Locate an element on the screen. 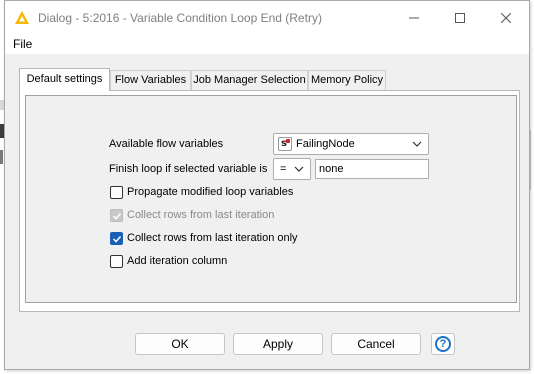 The image size is (534, 374). minimize-button is located at coordinates (414, 17).